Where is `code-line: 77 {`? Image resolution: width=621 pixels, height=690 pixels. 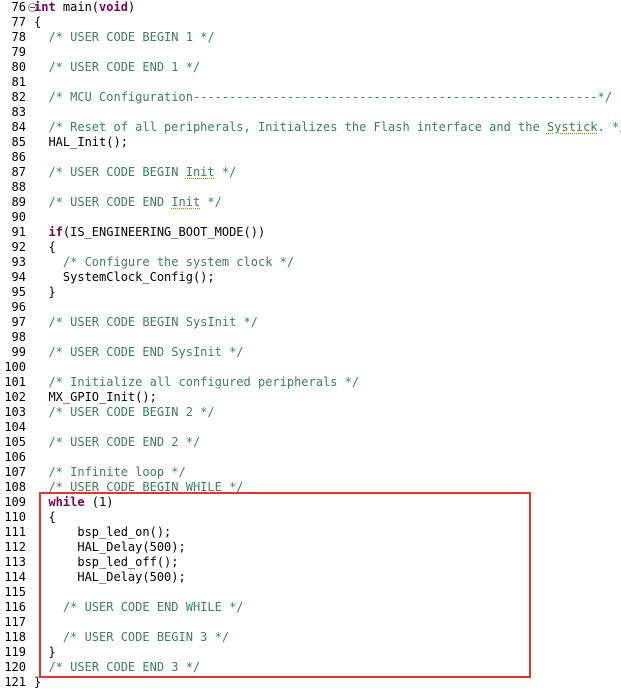
code-line: 77 { is located at coordinates (310, 22).